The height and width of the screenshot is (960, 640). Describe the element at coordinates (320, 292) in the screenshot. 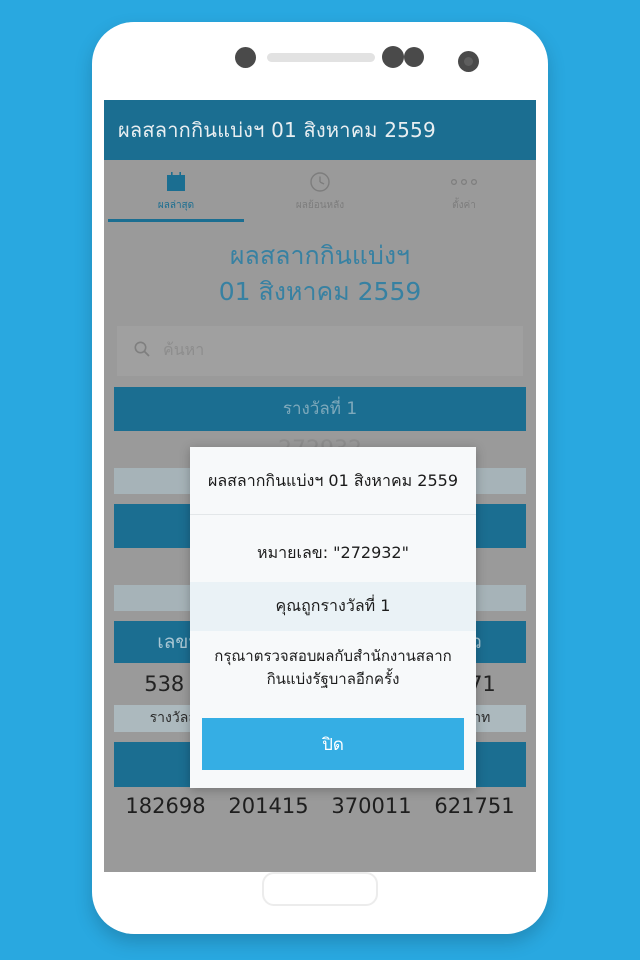

I see `page-title-line2: 01 สิงหาคม 2559` at that location.